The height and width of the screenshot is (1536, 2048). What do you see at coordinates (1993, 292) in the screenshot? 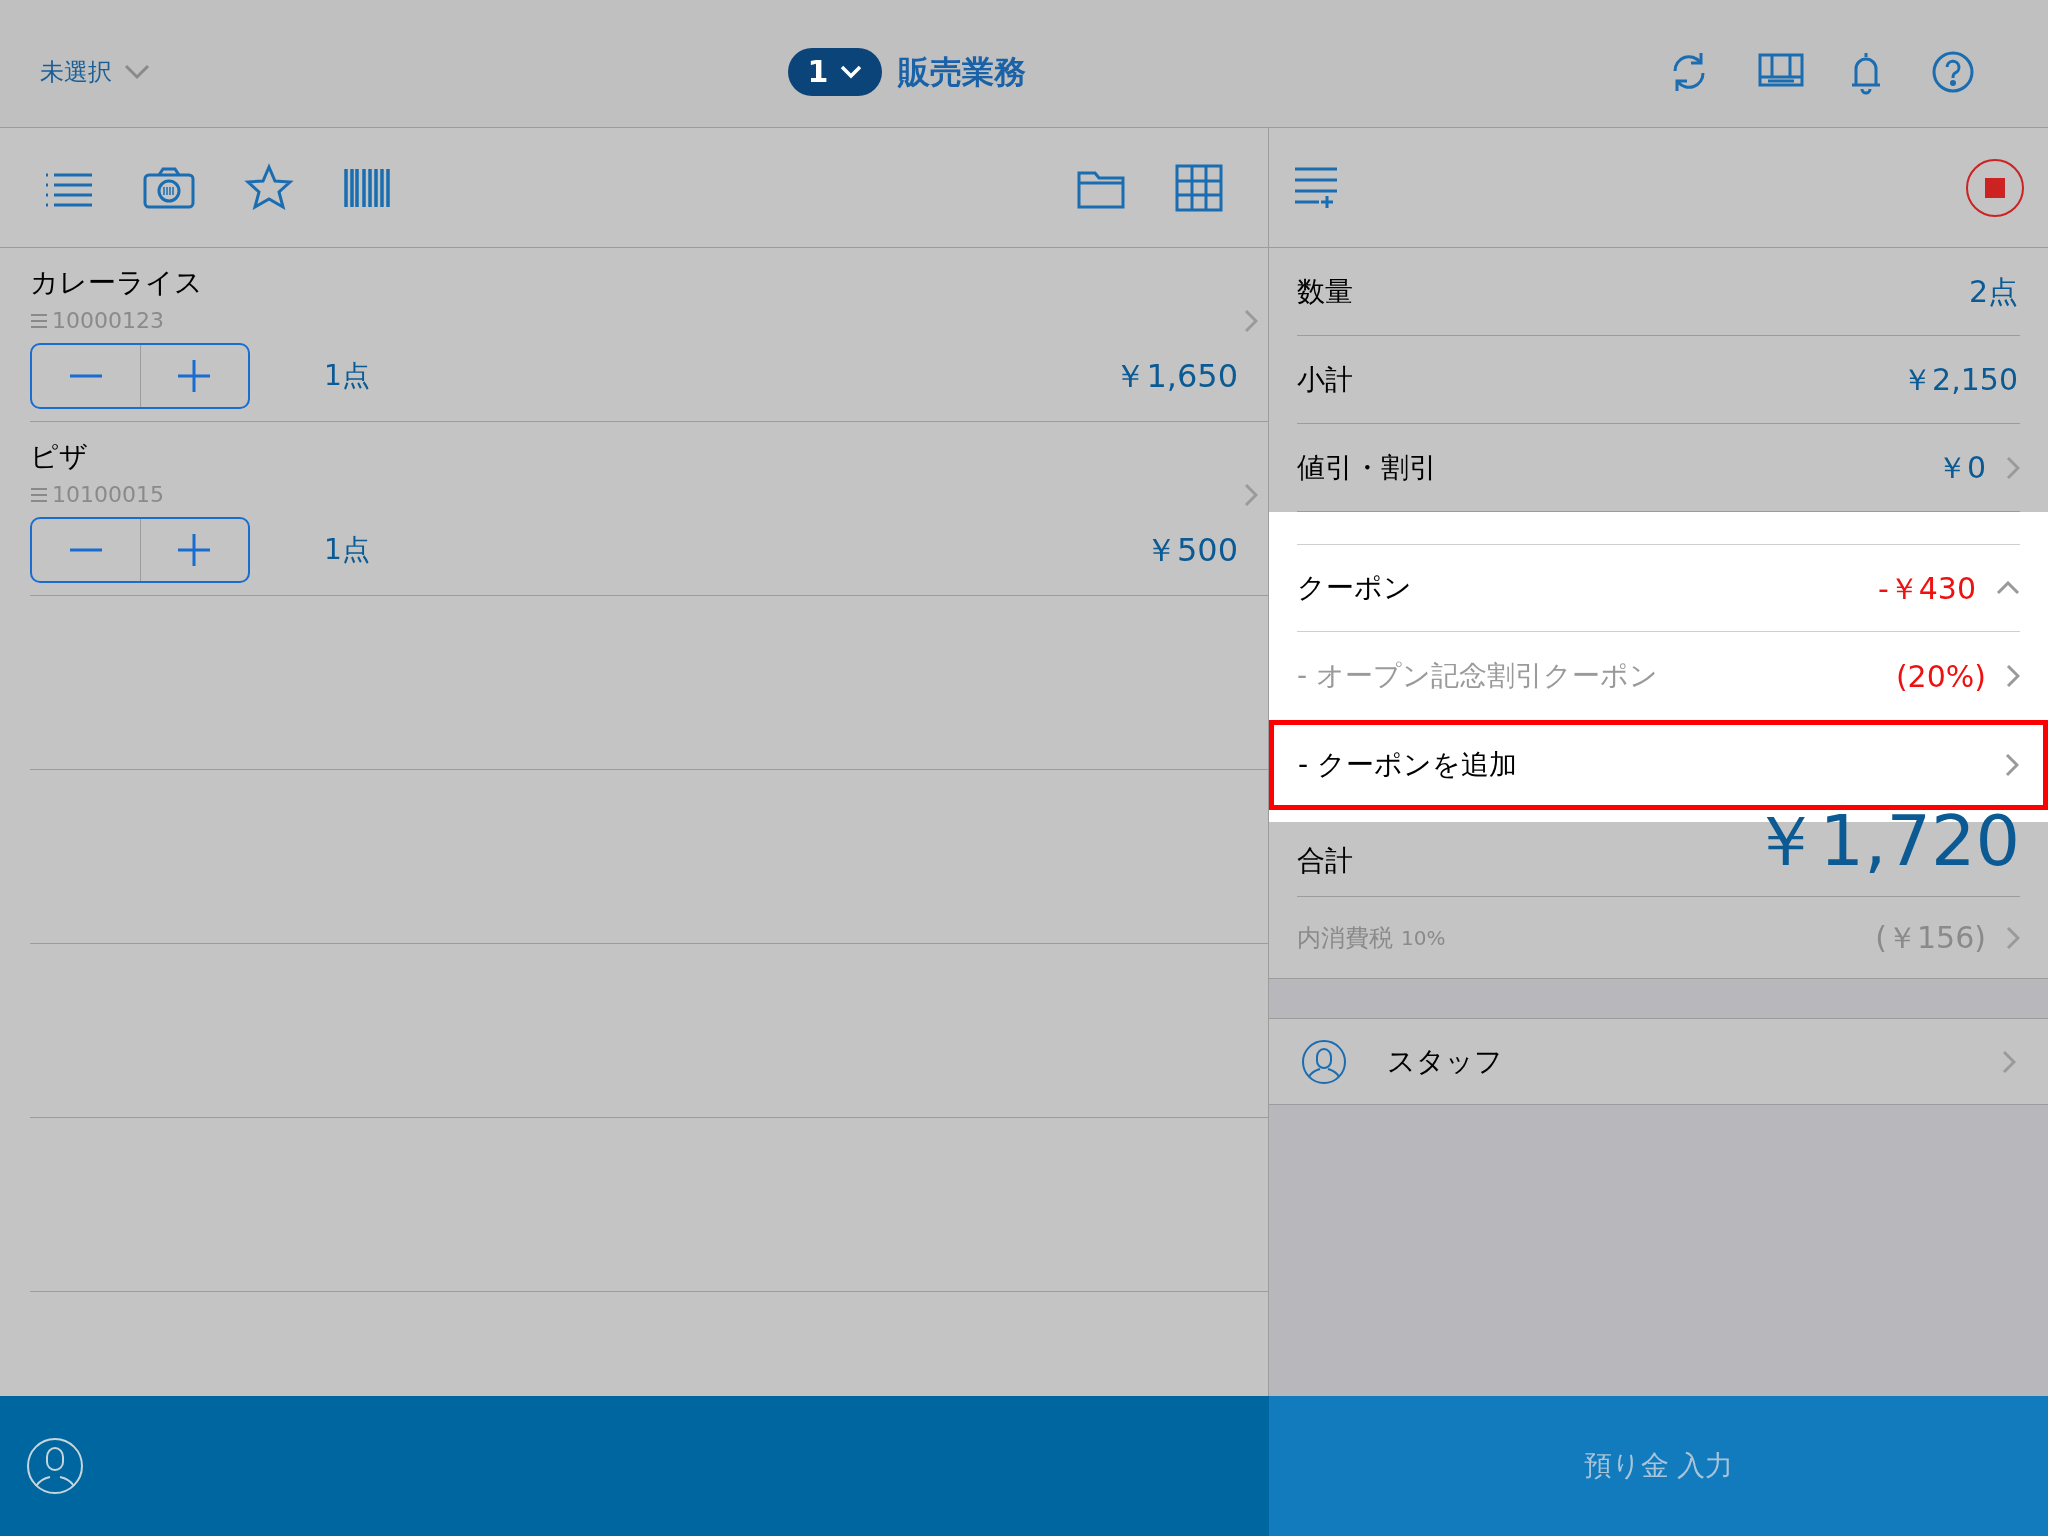
I see `summary-value: 2点` at bounding box center [1993, 292].